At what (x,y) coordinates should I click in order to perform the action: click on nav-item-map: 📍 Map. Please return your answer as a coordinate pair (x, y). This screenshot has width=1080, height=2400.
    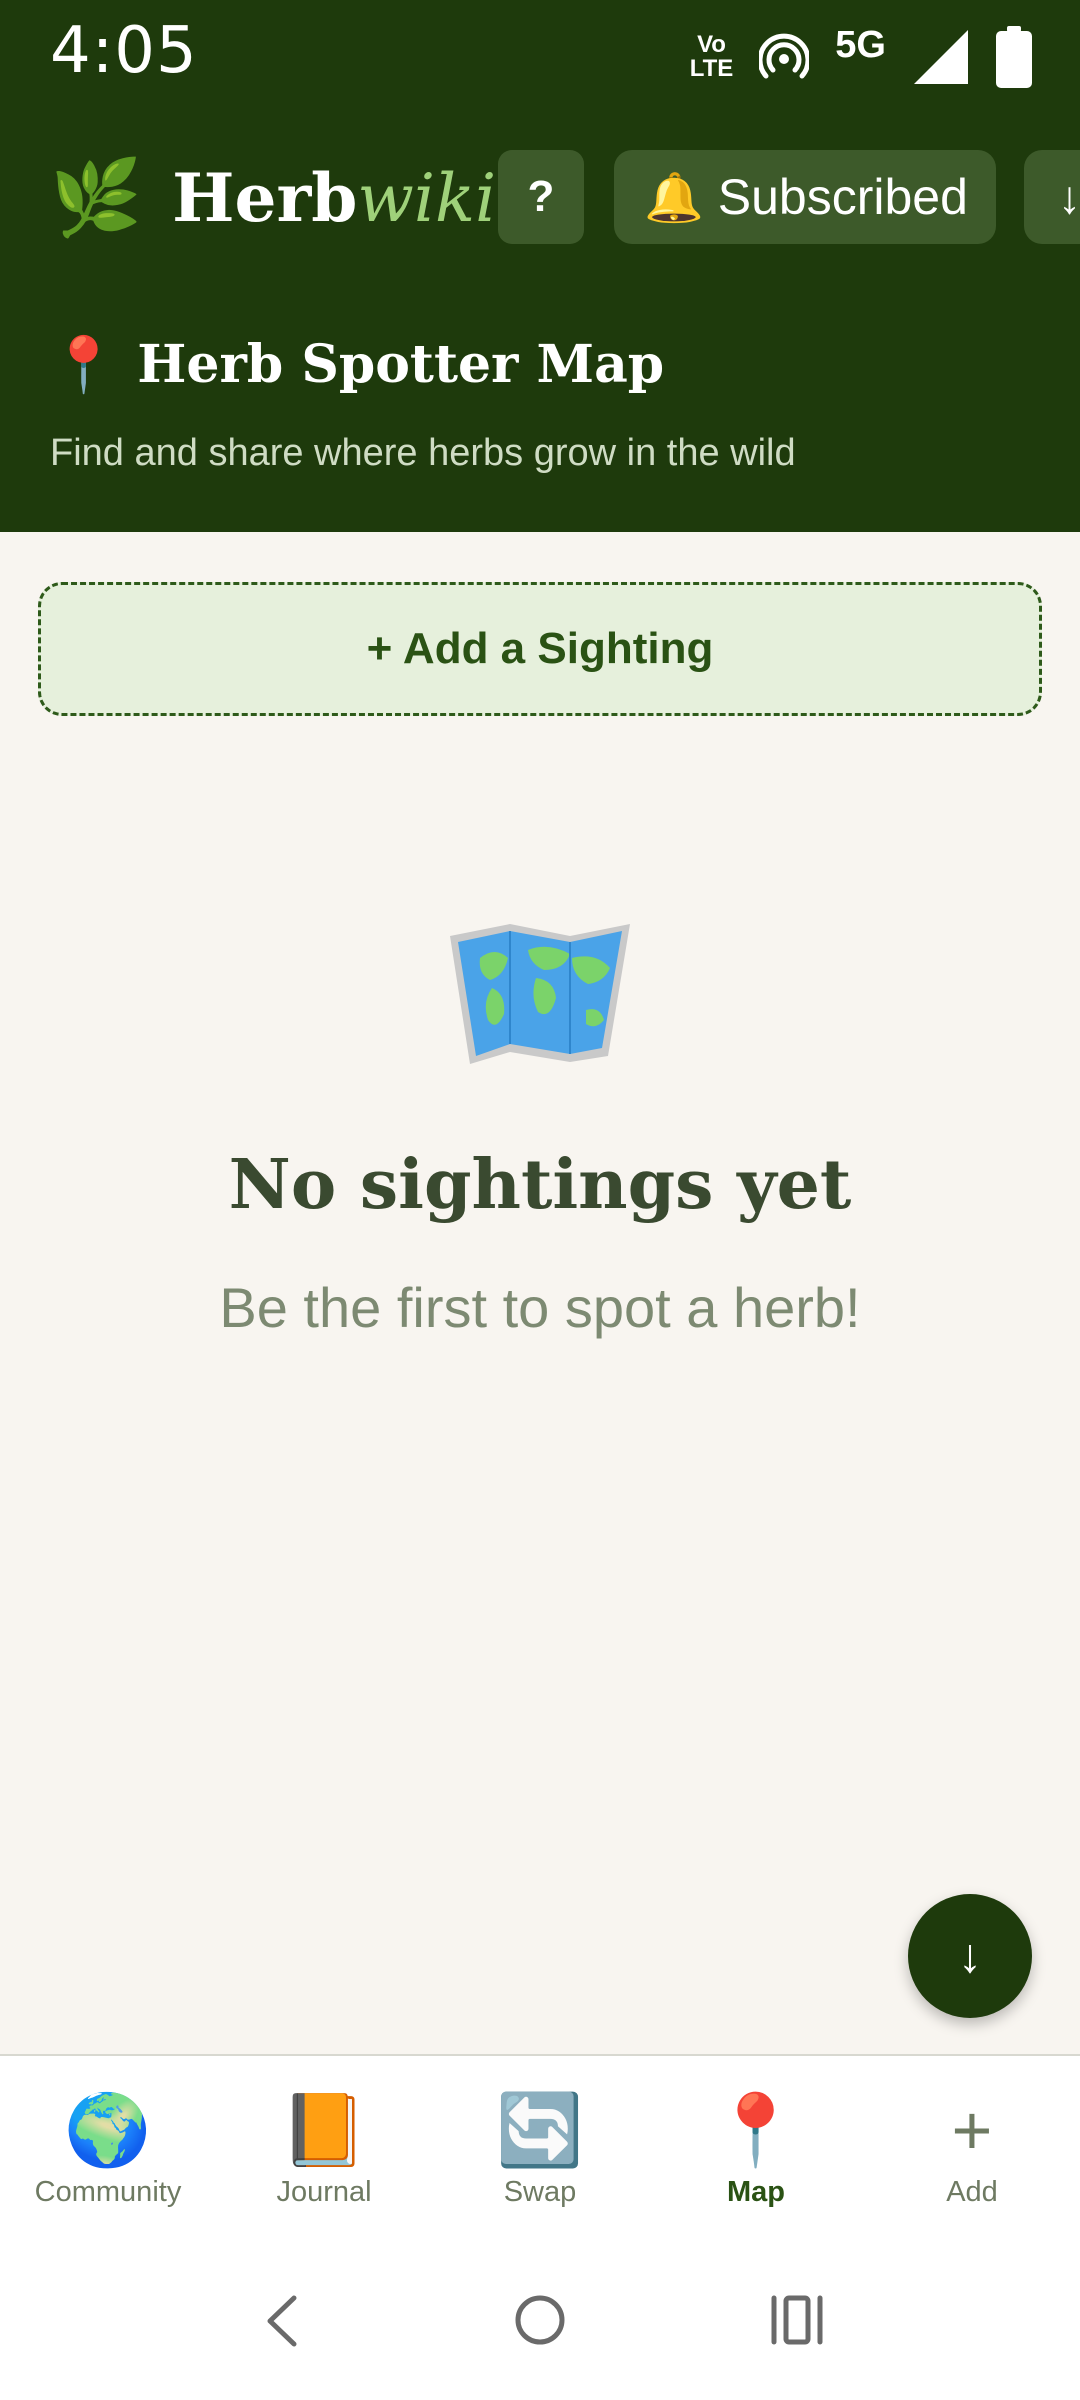
    Looking at the image, I should click on (756, 2143).